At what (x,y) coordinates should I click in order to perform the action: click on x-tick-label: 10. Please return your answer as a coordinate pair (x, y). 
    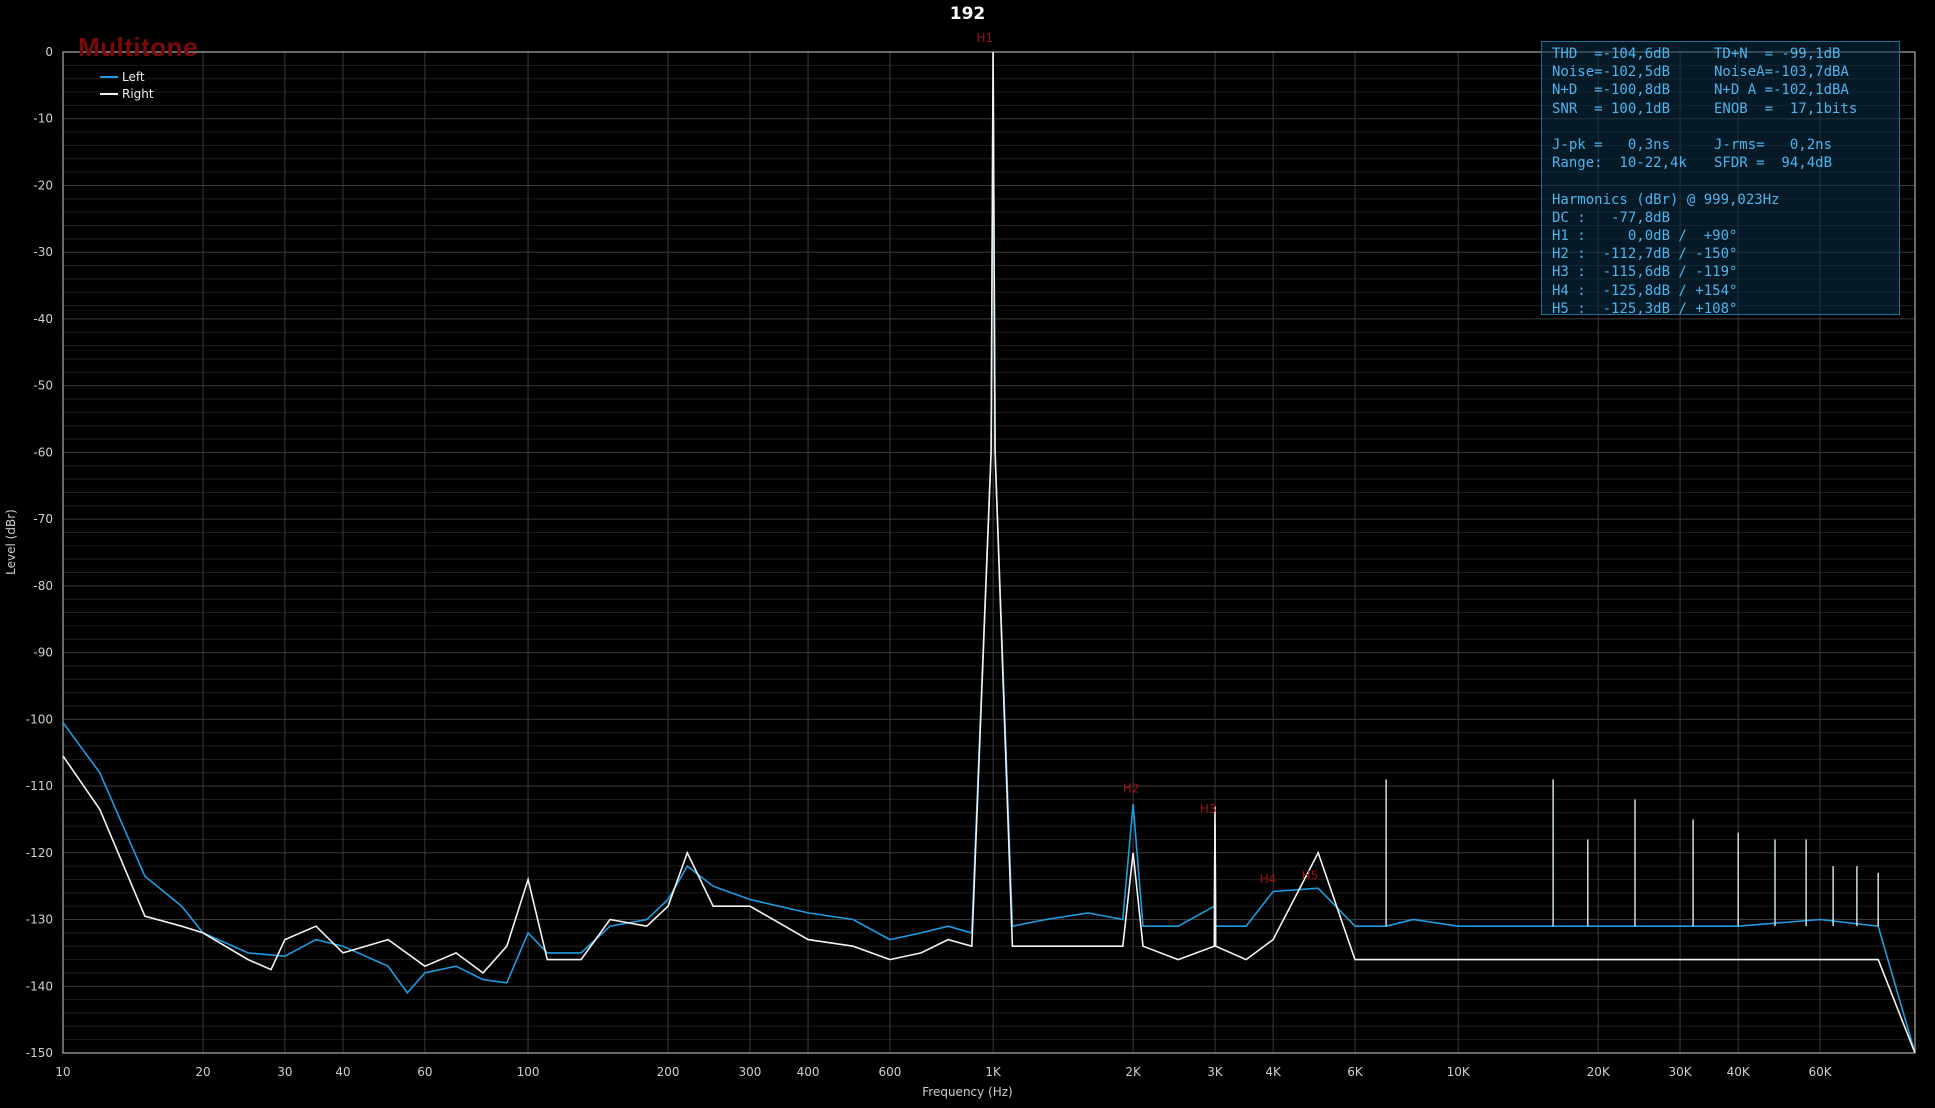
    Looking at the image, I should click on (62, 1072).